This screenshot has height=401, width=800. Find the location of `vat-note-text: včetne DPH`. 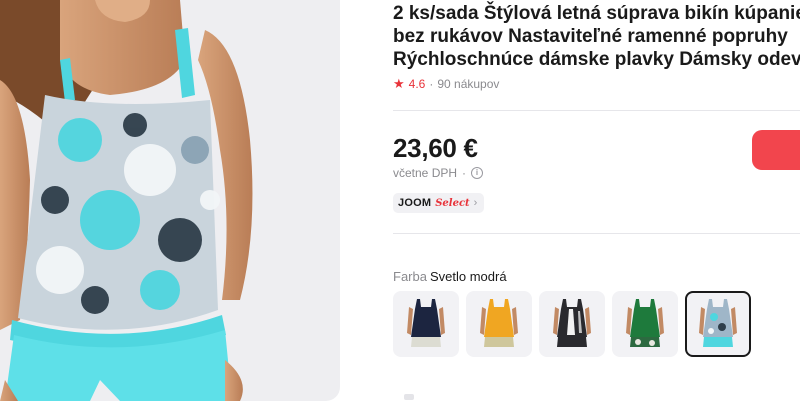

vat-note-text: včetne DPH is located at coordinates (425, 173).